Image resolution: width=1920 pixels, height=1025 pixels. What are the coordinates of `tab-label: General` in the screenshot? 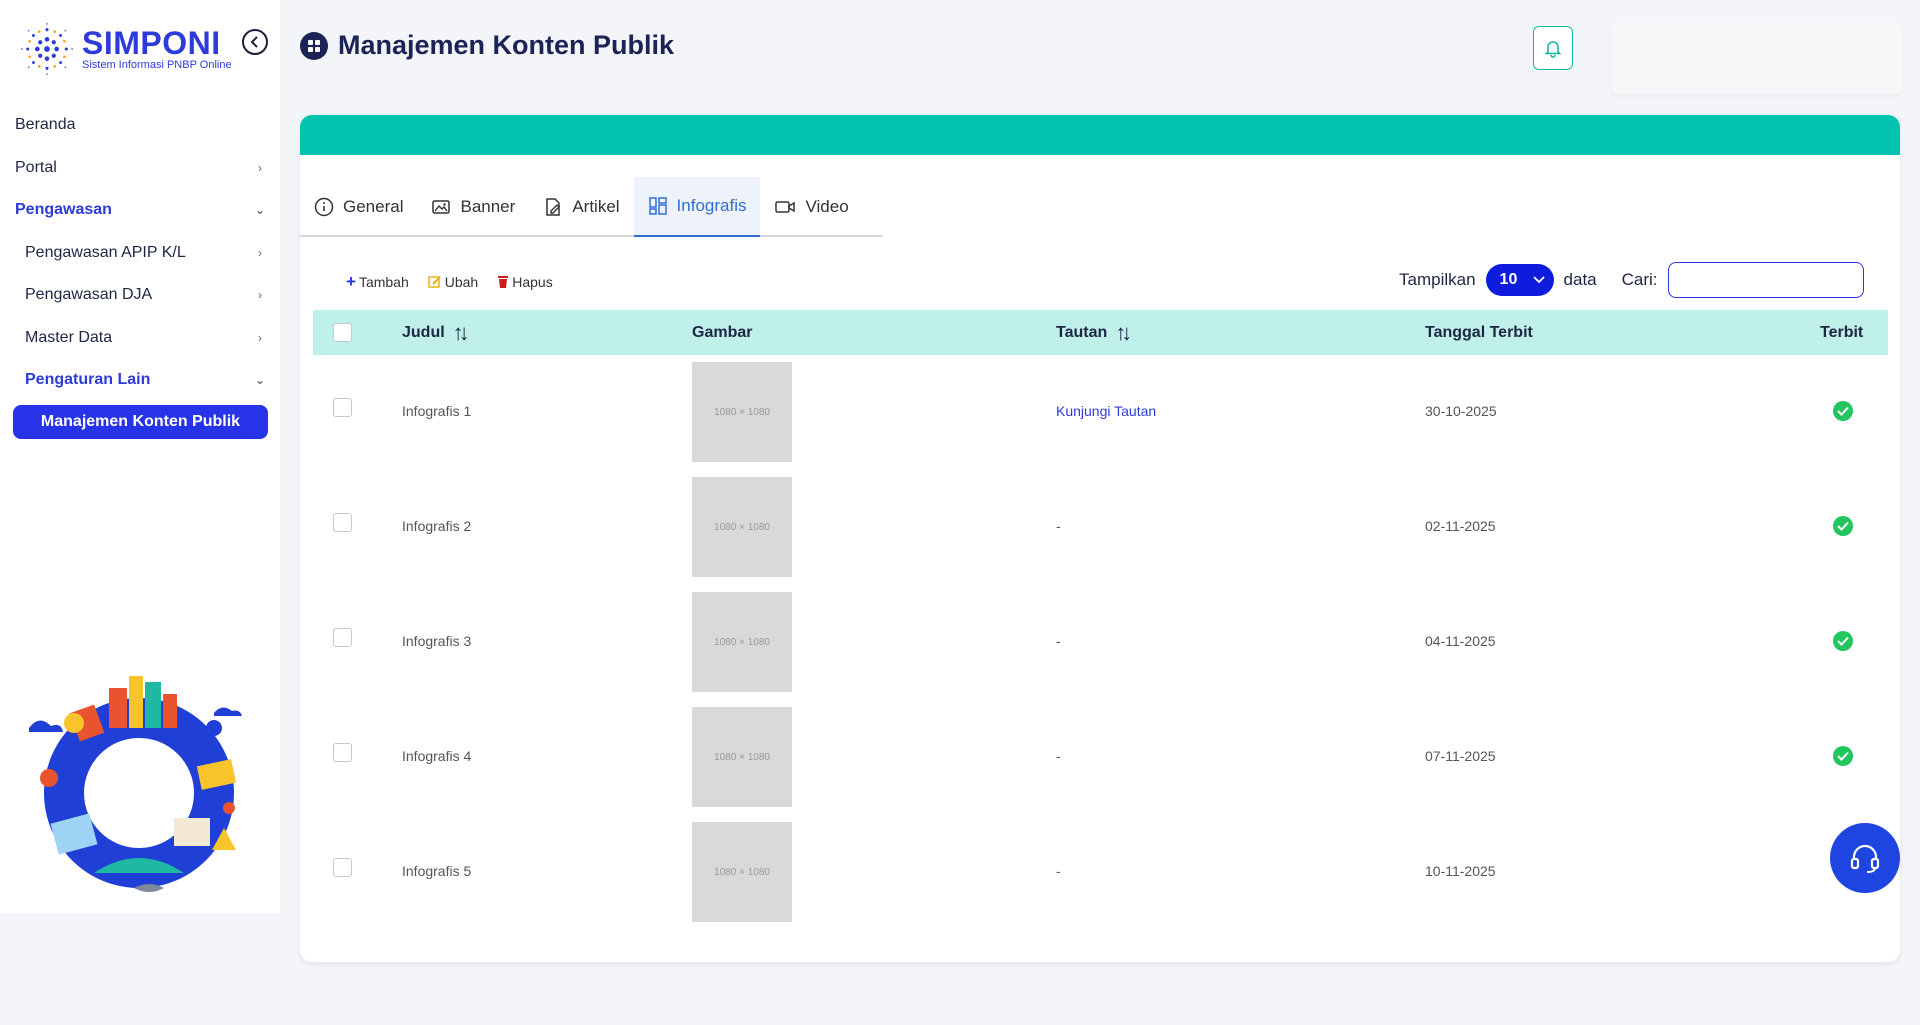 It's located at (373, 206).